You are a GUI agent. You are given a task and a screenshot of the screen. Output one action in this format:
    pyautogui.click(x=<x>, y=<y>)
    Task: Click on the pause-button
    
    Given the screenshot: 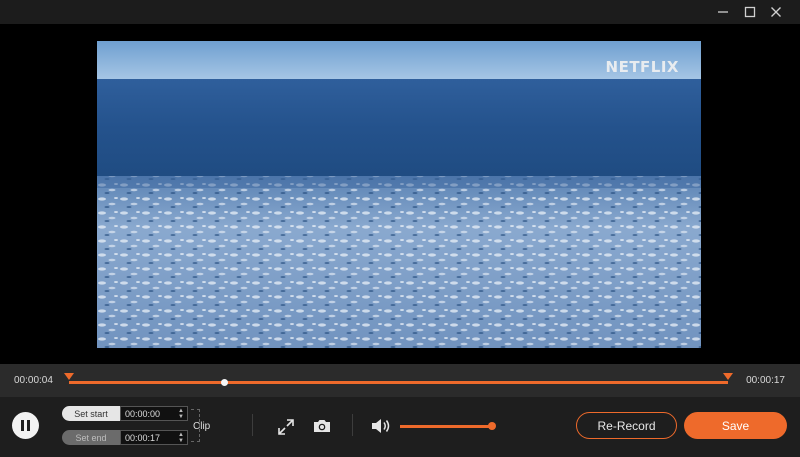 What is the action you would take?
    pyautogui.click(x=25, y=425)
    